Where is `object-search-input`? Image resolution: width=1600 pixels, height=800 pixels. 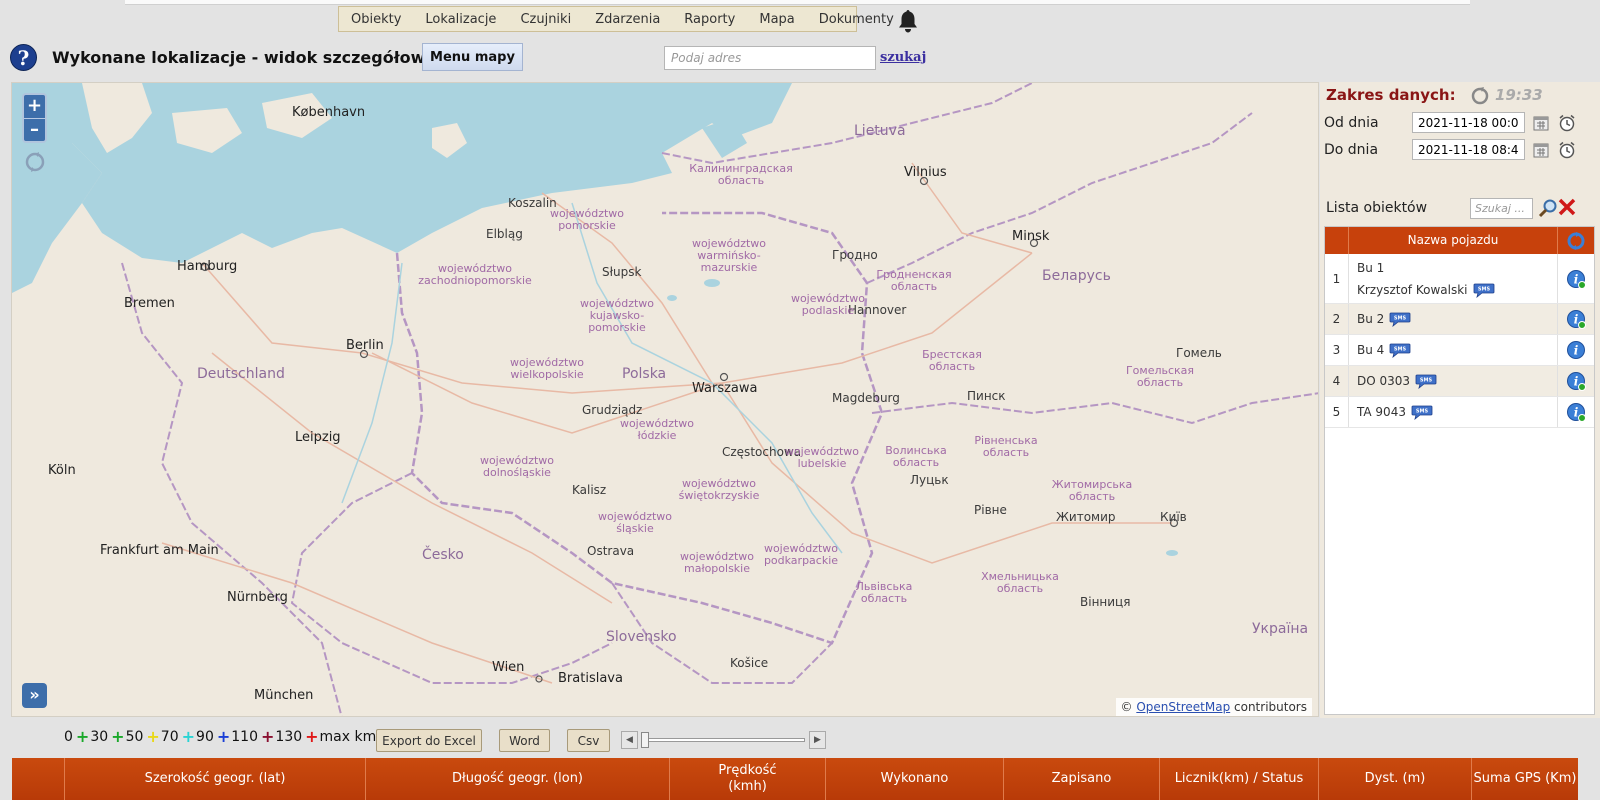
object-search-input is located at coordinates (1501, 208).